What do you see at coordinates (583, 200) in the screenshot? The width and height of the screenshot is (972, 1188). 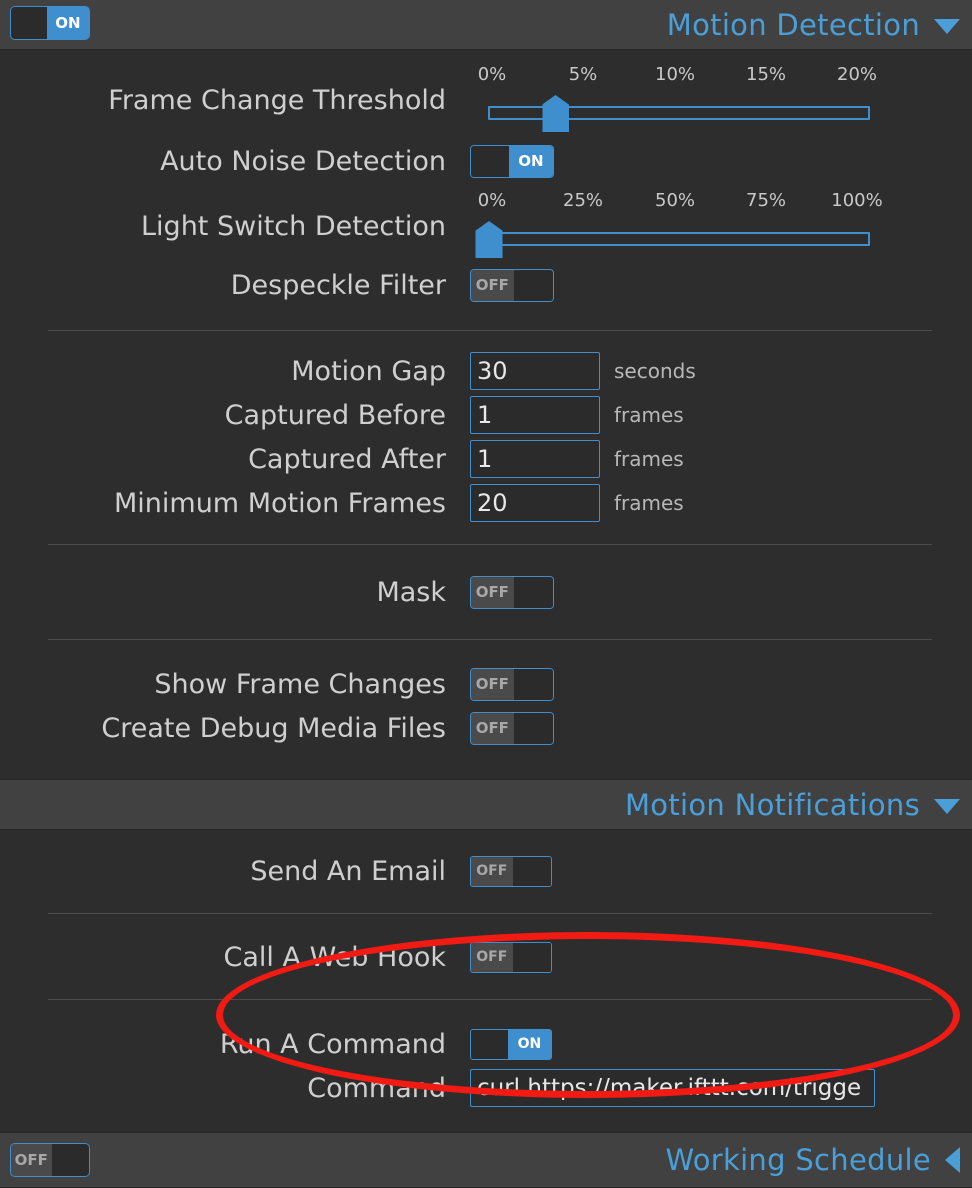 I see `slider-tick: 25%` at bounding box center [583, 200].